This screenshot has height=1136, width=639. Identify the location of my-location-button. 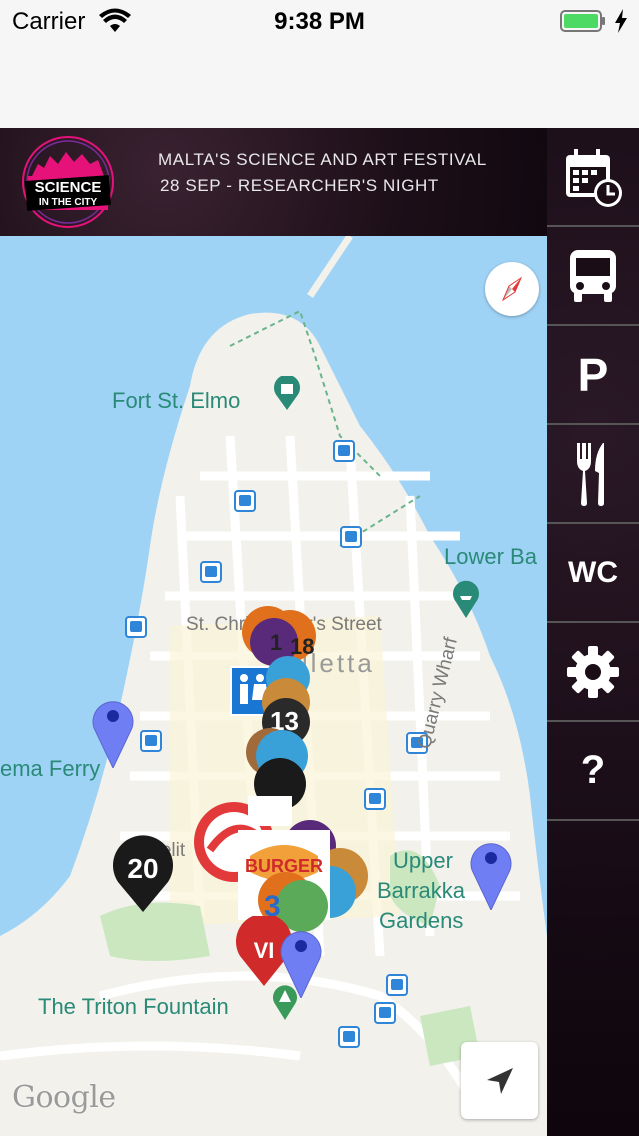
(499, 1080).